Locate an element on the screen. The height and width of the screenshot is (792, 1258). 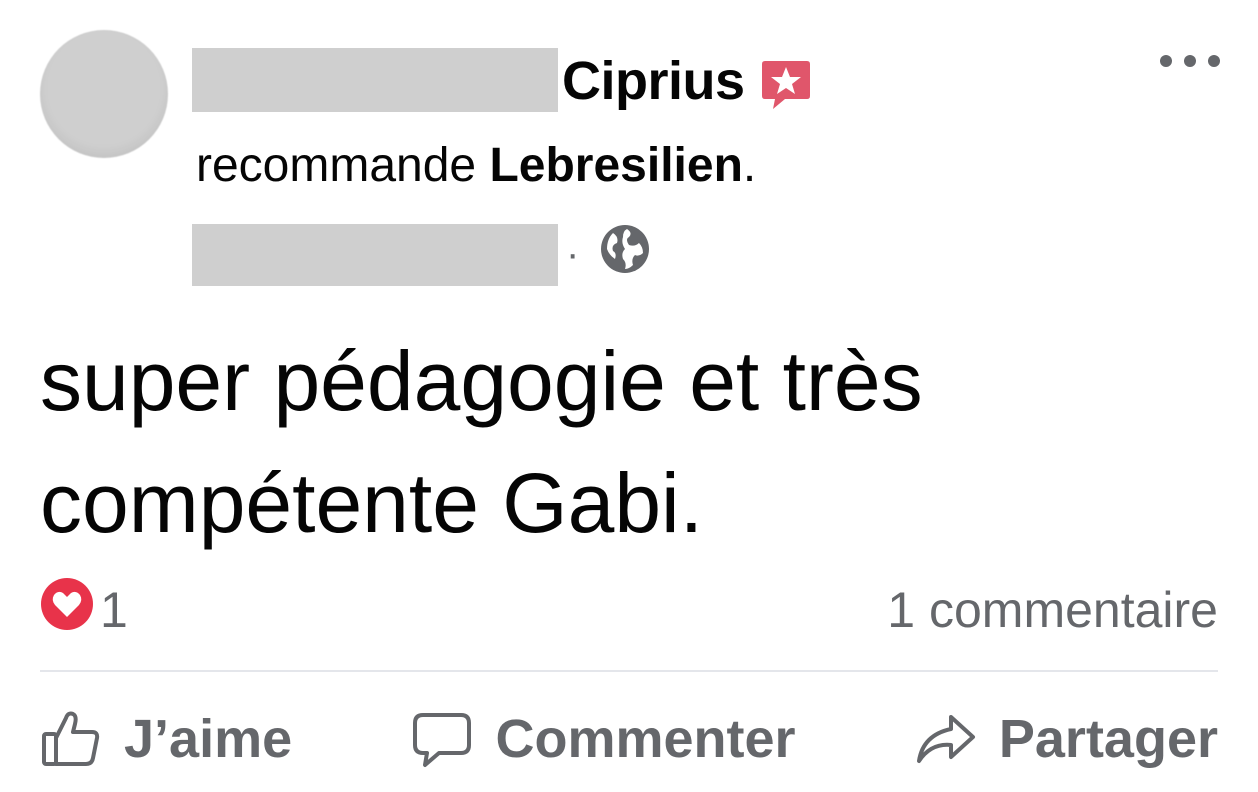
avatar is located at coordinates (104, 94).